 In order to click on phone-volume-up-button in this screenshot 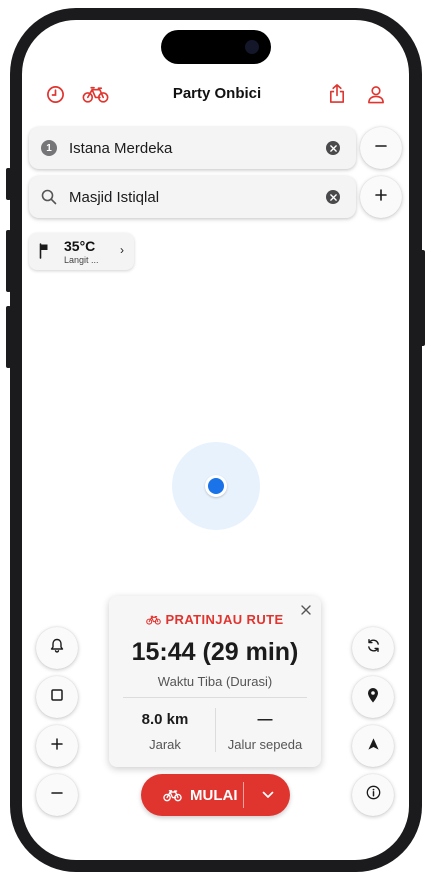, I will do `click(8, 261)`.